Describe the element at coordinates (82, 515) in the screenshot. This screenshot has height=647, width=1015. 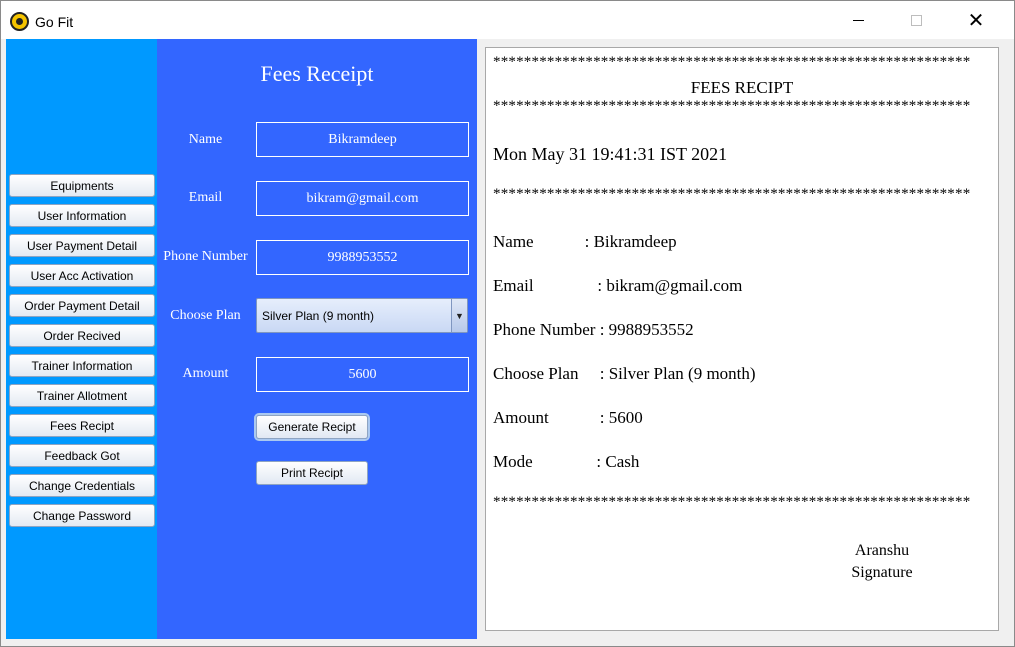
I see `sidebar-item-change-password: Change Password` at that location.